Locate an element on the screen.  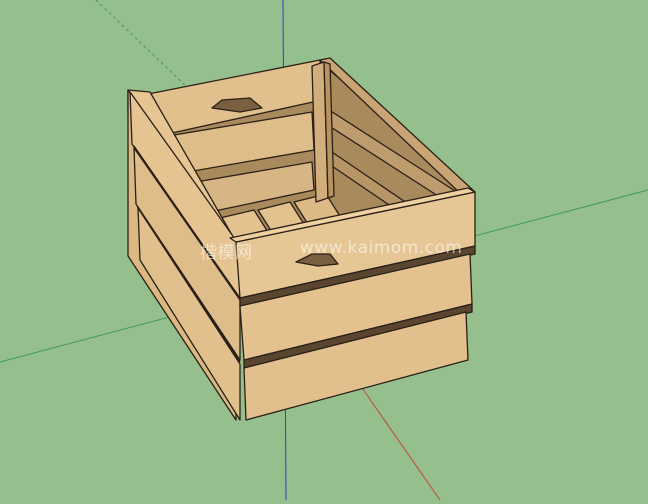
watermark-logo-text: 楷模网 is located at coordinates (226, 253).